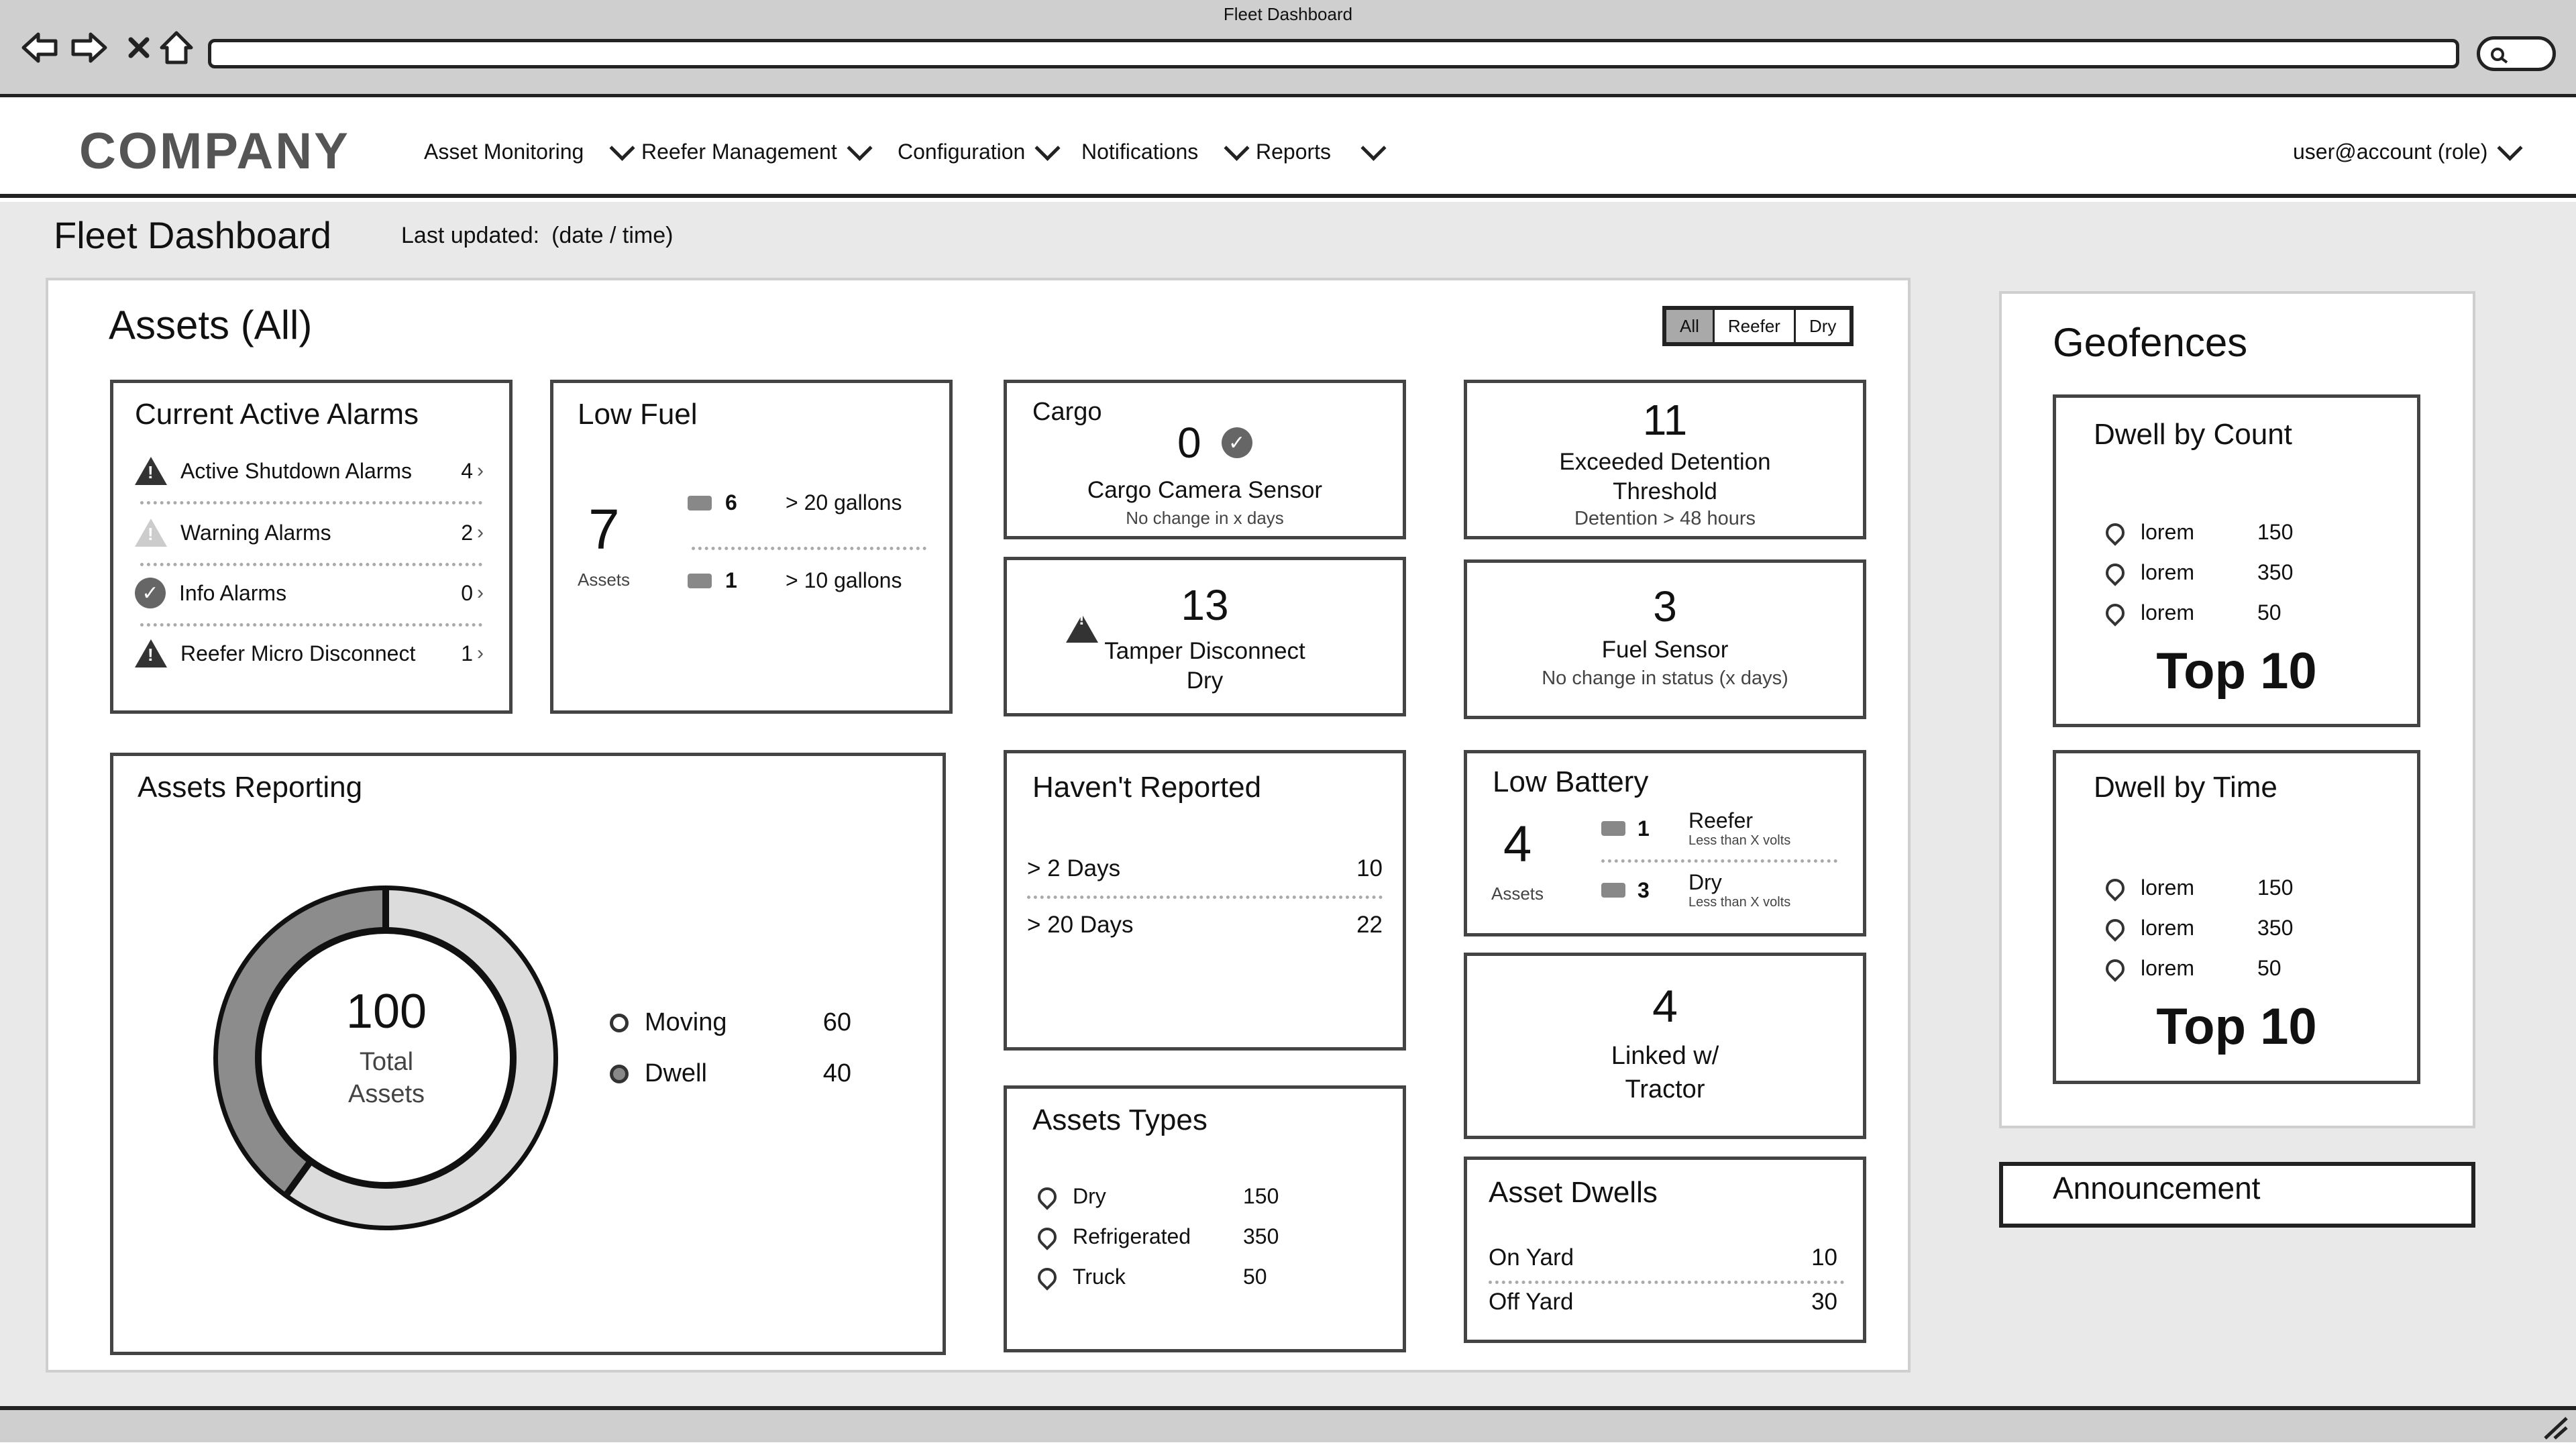  I want to click on alarm-label: Warning Alarms, so click(255, 532).